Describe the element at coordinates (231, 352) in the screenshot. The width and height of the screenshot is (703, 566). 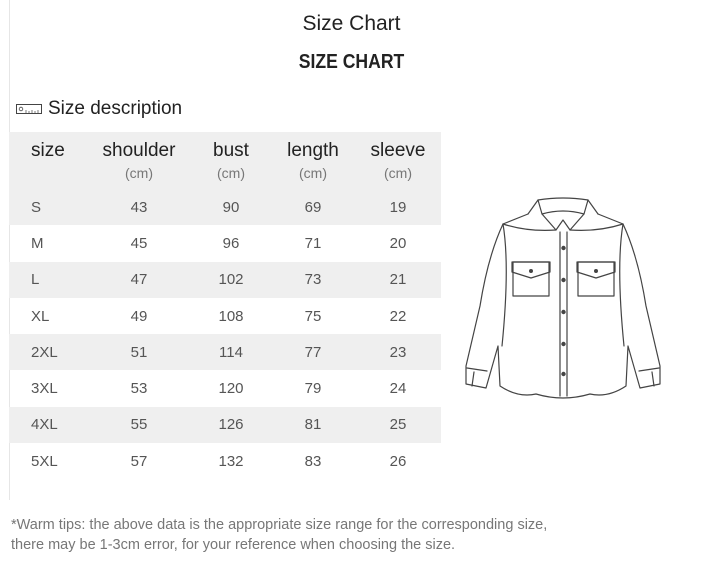
I see `bust-cell: 114` at that location.